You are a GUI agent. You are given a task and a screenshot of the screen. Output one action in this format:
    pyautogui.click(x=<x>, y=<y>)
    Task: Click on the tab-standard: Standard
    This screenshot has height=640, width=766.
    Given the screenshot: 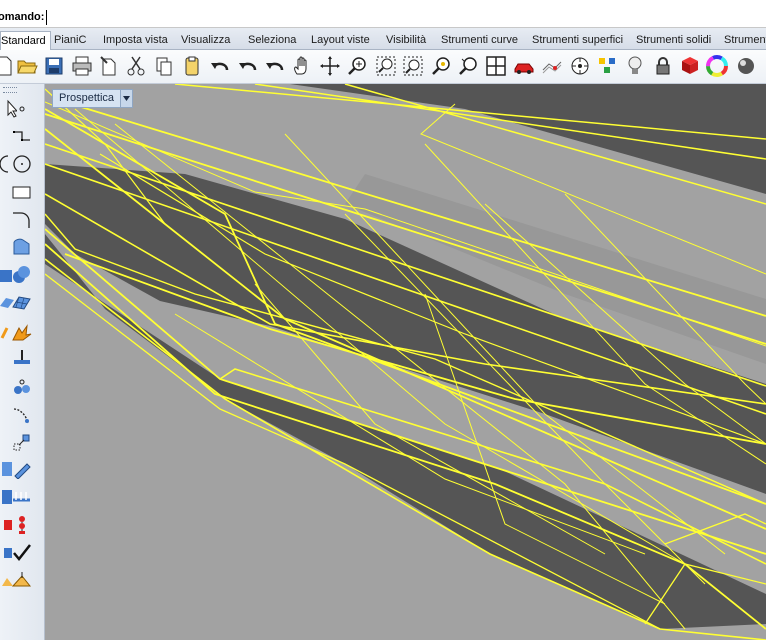 What is the action you would take?
    pyautogui.click(x=25, y=40)
    